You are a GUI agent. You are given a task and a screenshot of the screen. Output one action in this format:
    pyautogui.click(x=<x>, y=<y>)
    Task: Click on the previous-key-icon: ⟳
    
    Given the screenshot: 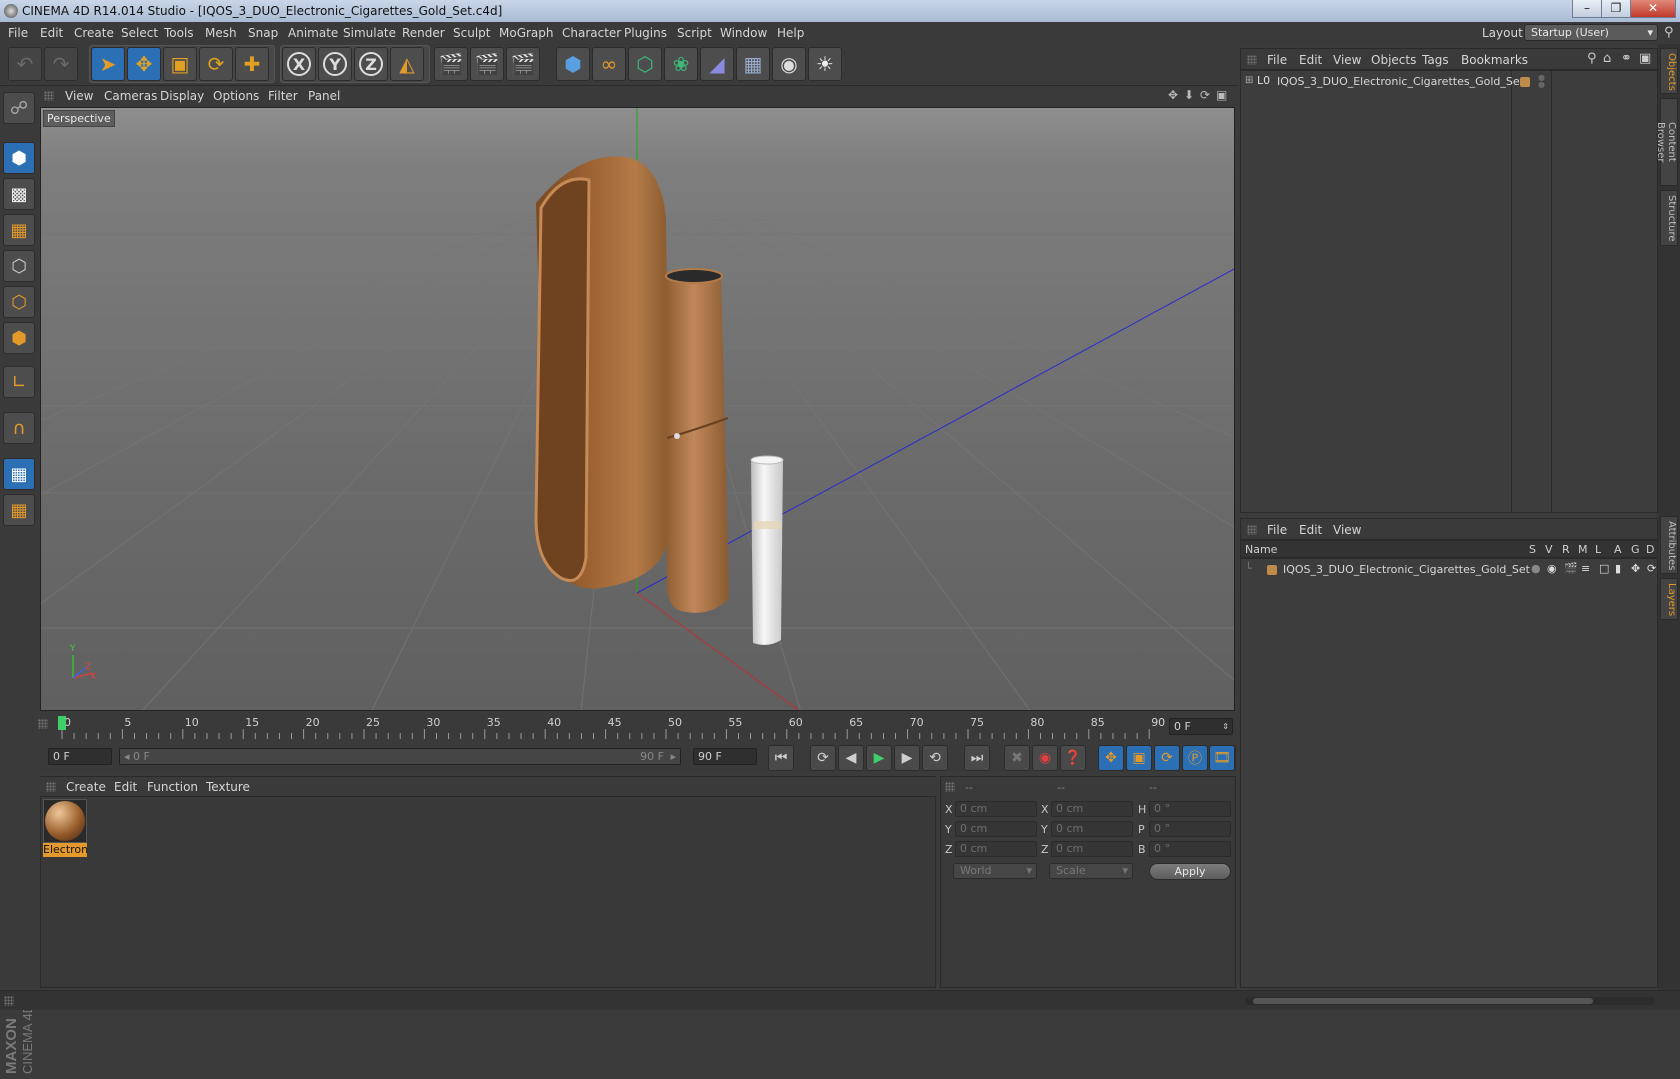 What is the action you would take?
    pyautogui.click(x=823, y=758)
    